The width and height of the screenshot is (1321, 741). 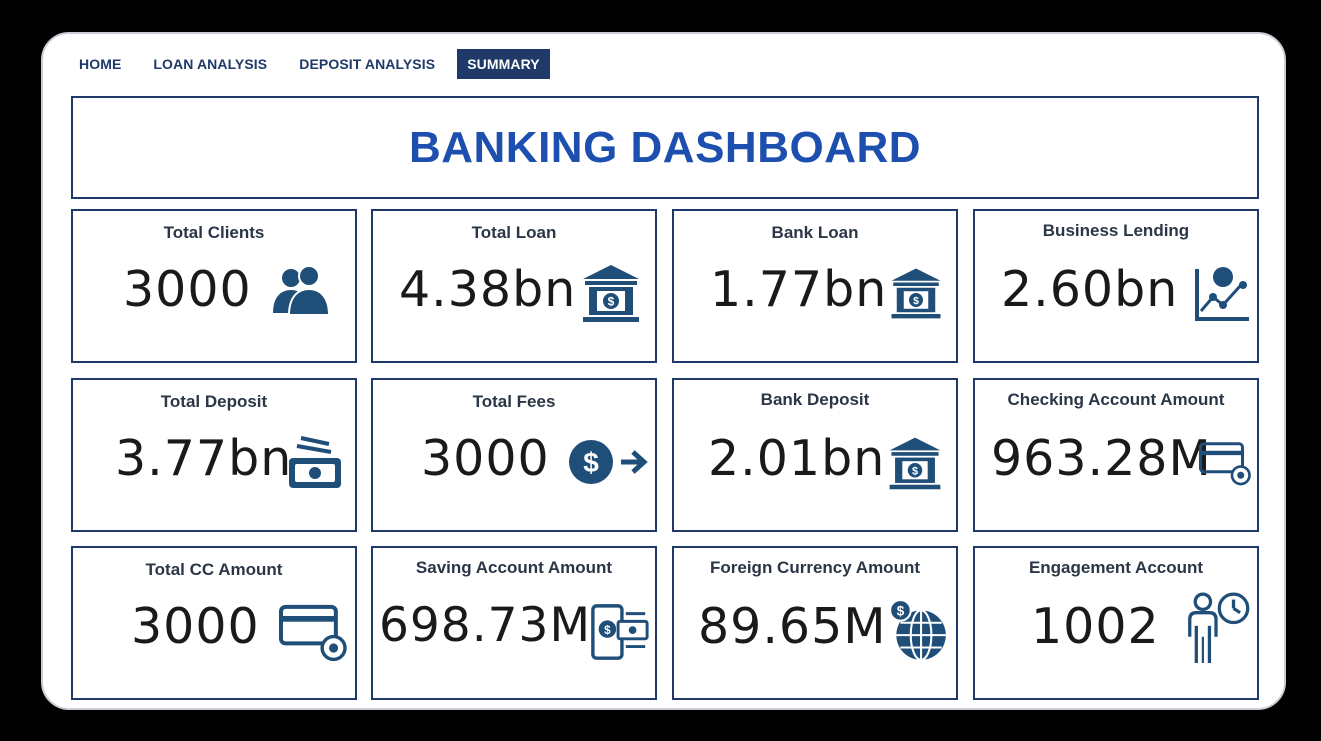 I want to click on kpi-value: 3.77bn, so click(x=204, y=458).